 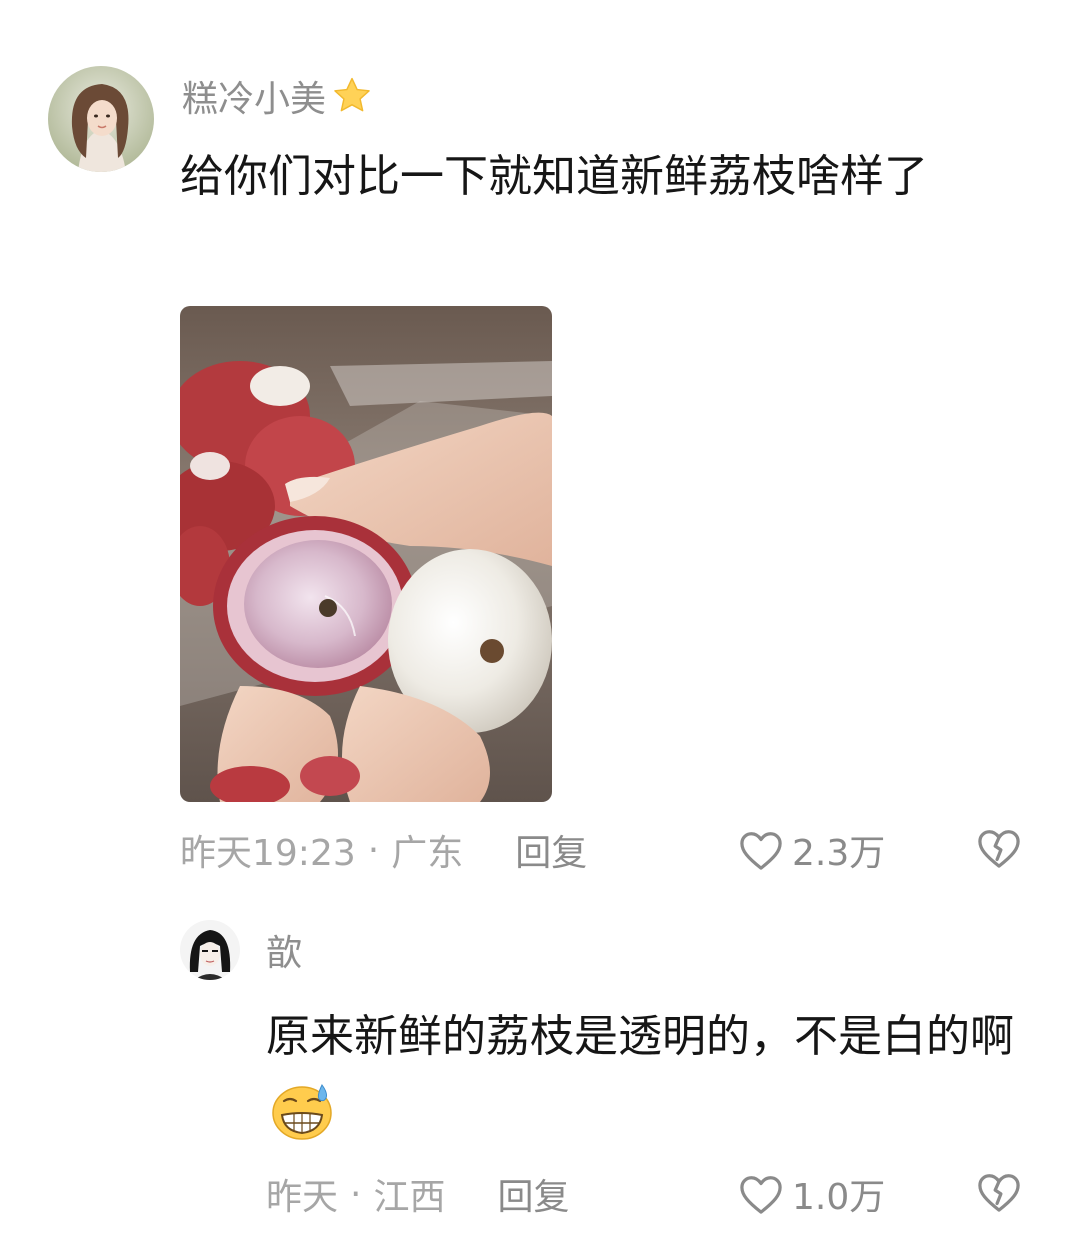 I want to click on star-icon, so click(x=352, y=96).